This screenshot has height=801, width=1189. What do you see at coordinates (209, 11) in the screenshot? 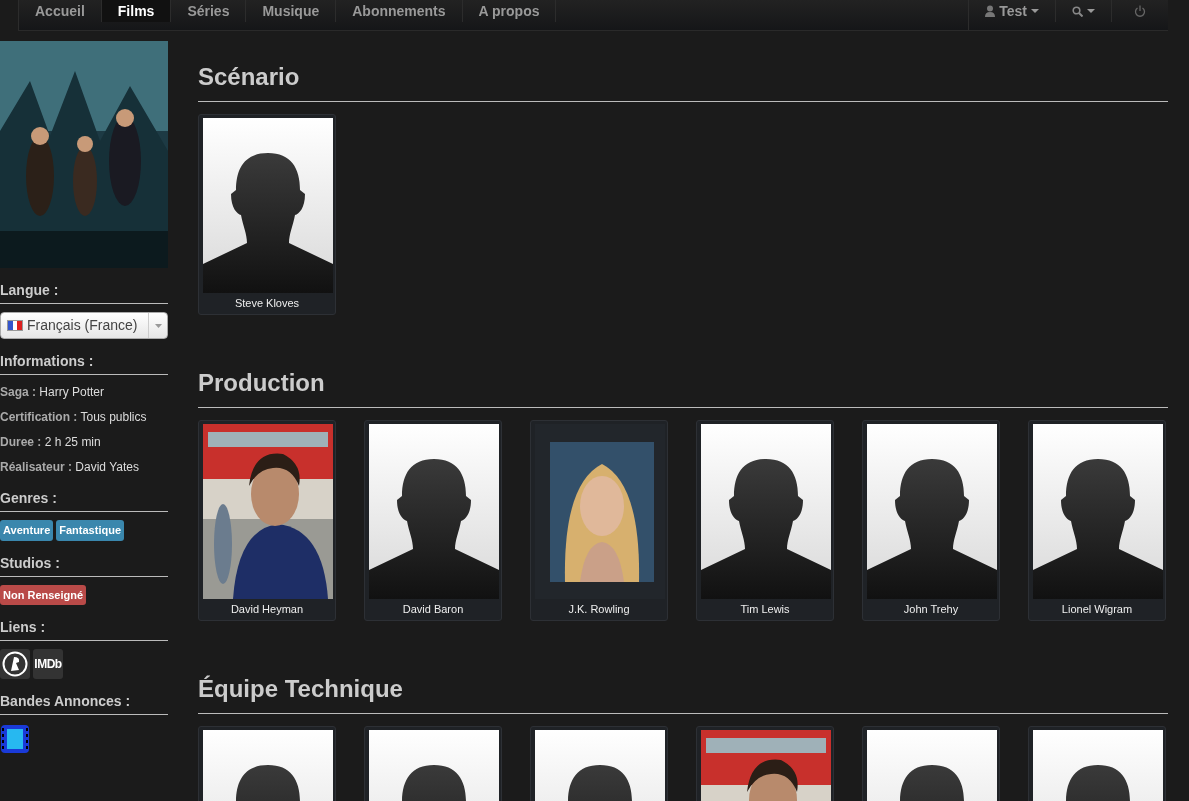
I see `nav-tab: Séries` at bounding box center [209, 11].